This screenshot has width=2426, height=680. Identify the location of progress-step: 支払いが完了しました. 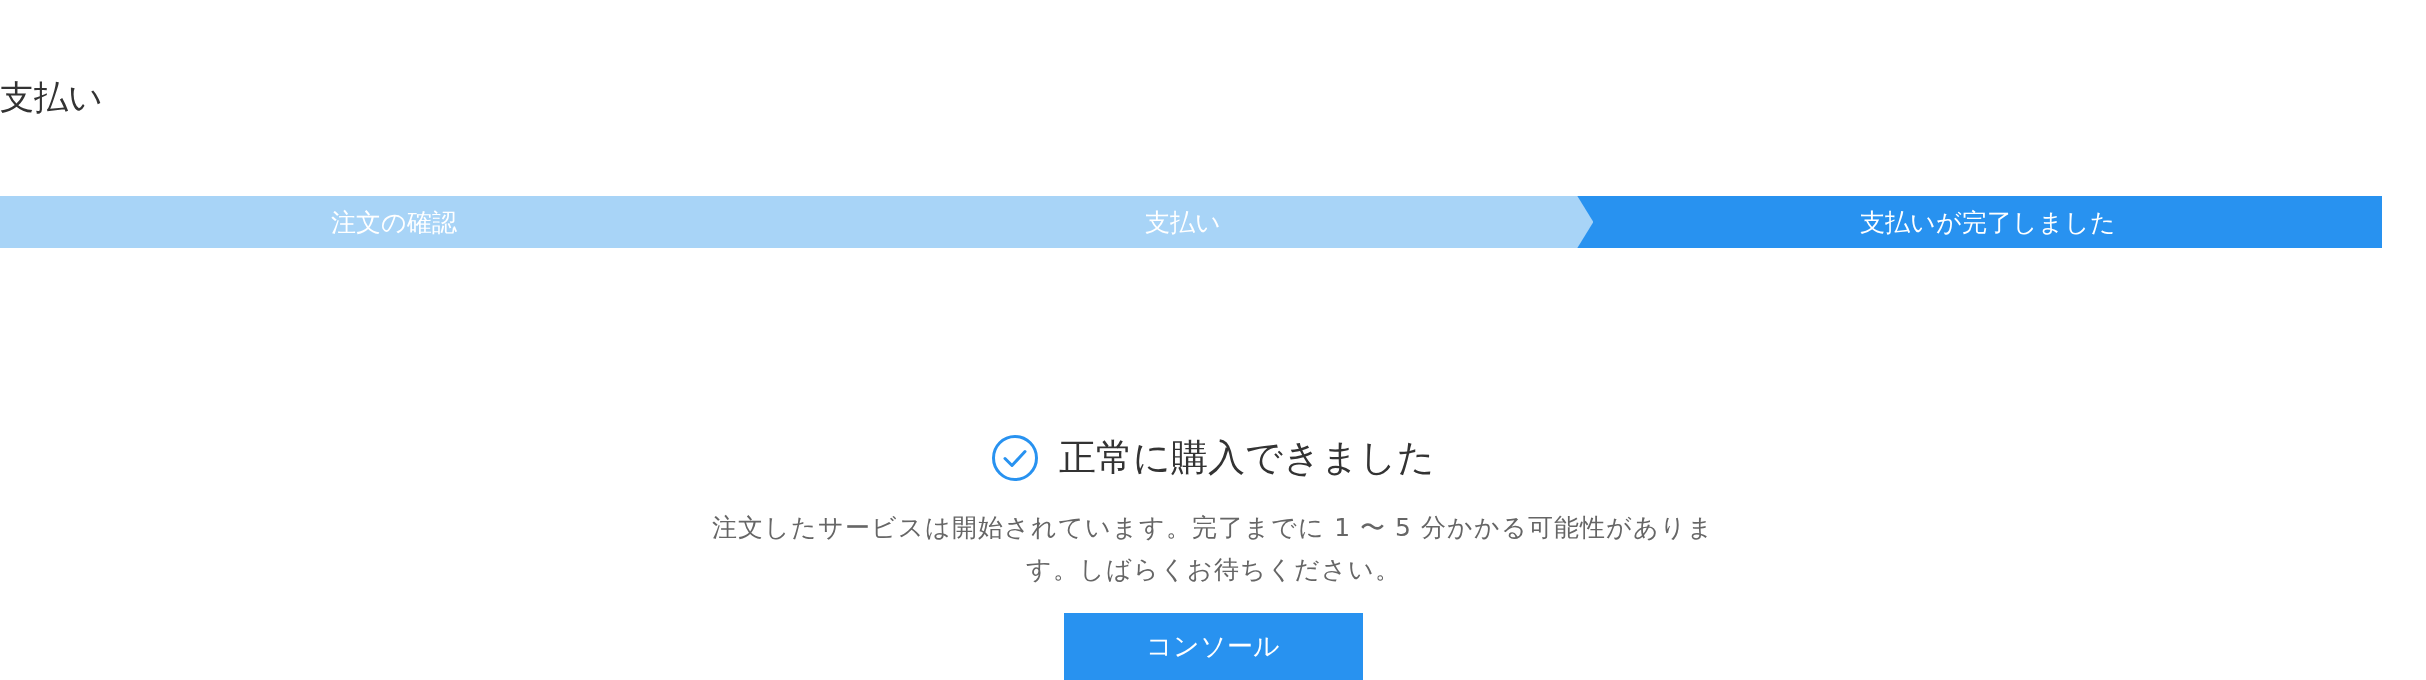
(1979, 222).